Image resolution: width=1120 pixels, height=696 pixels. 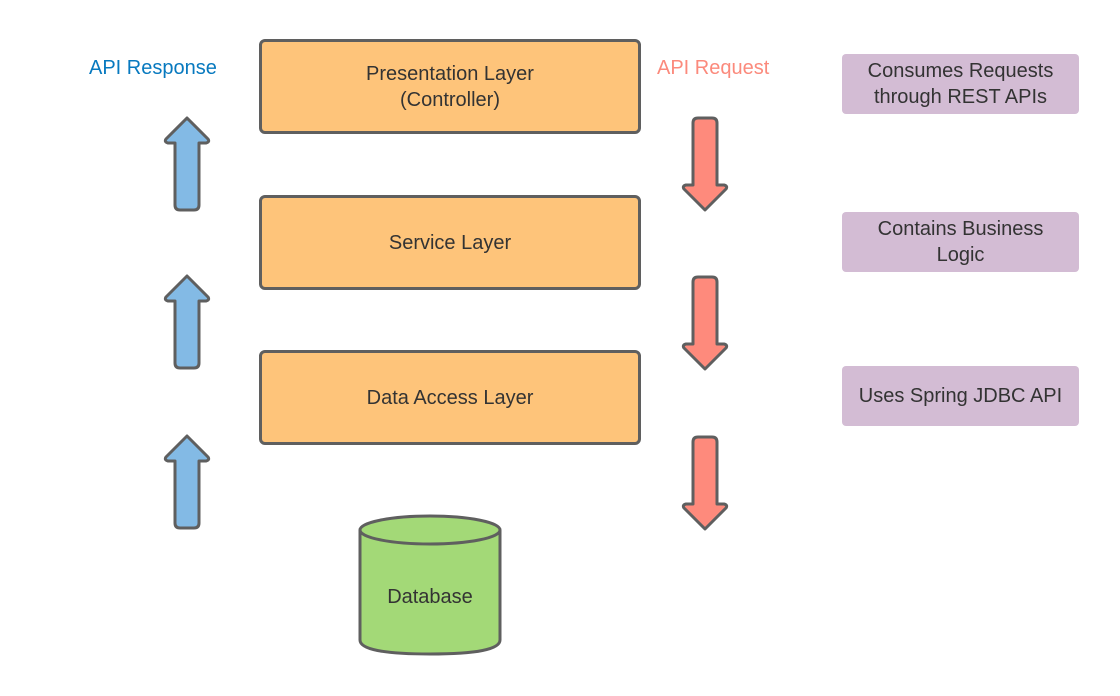 I want to click on data-access-layer-label: Data Access Layer, so click(x=450, y=397).